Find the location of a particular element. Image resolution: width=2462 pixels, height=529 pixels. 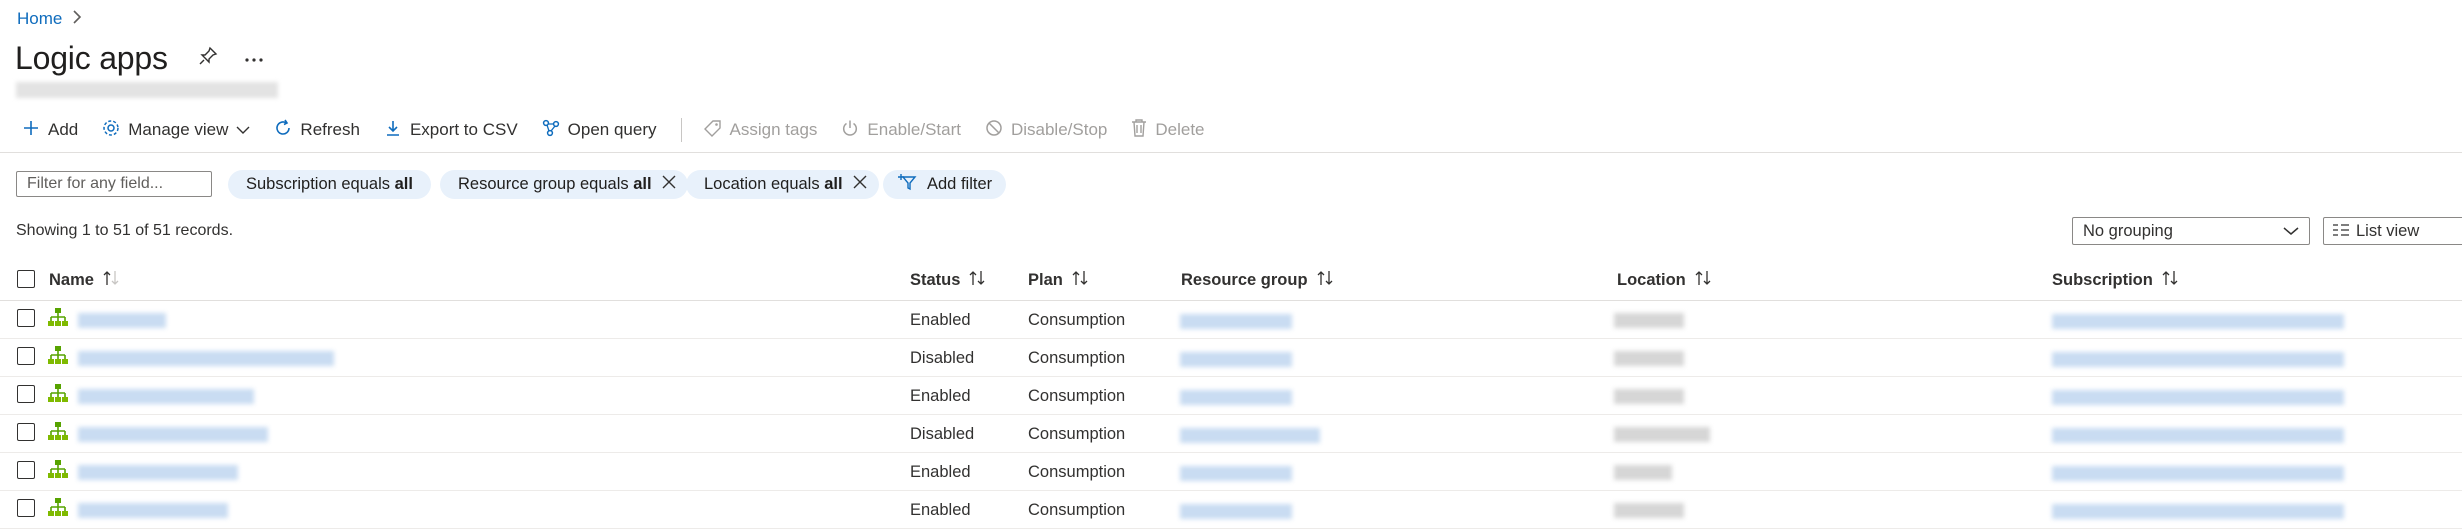

column-header-location: Location is located at coordinates (1664, 280).